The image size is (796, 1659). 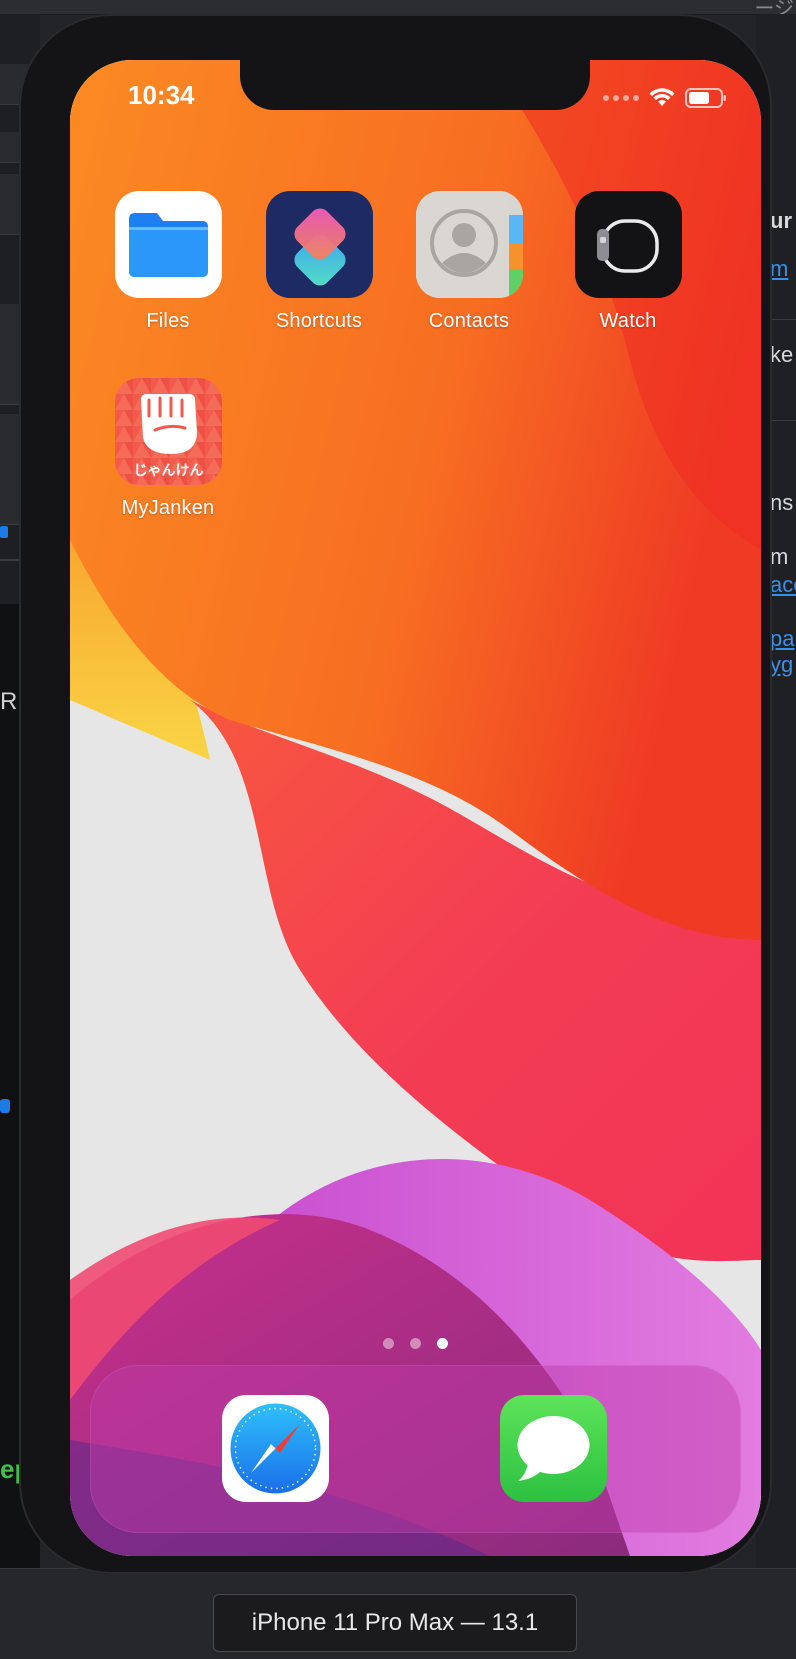 I want to click on background-right-link: yg, so click(x=783, y=665).